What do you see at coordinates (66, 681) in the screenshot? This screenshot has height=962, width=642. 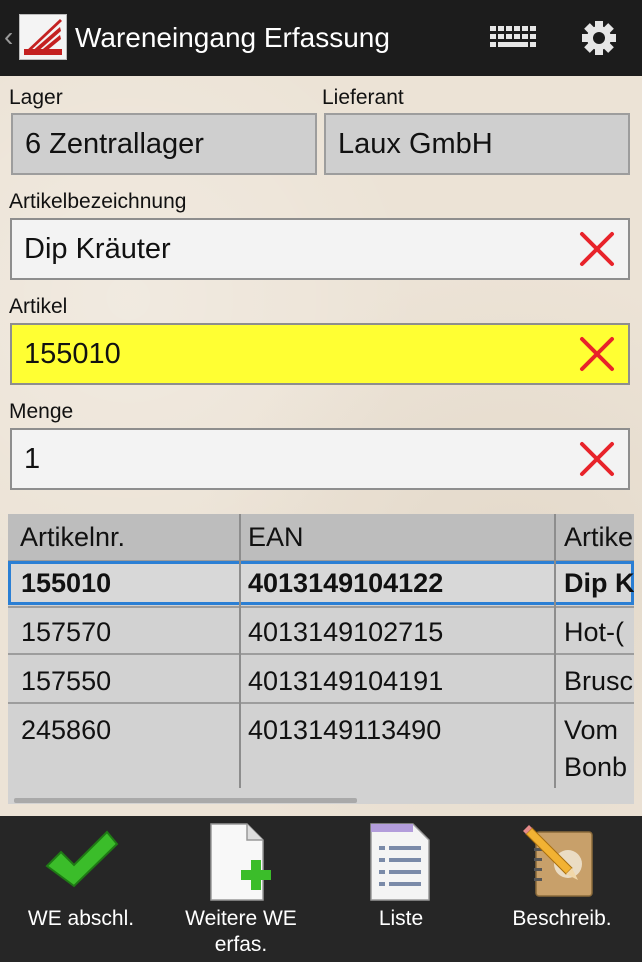 I see `table-cell-artikelnr: 157550` at bounding box center [66, 681].